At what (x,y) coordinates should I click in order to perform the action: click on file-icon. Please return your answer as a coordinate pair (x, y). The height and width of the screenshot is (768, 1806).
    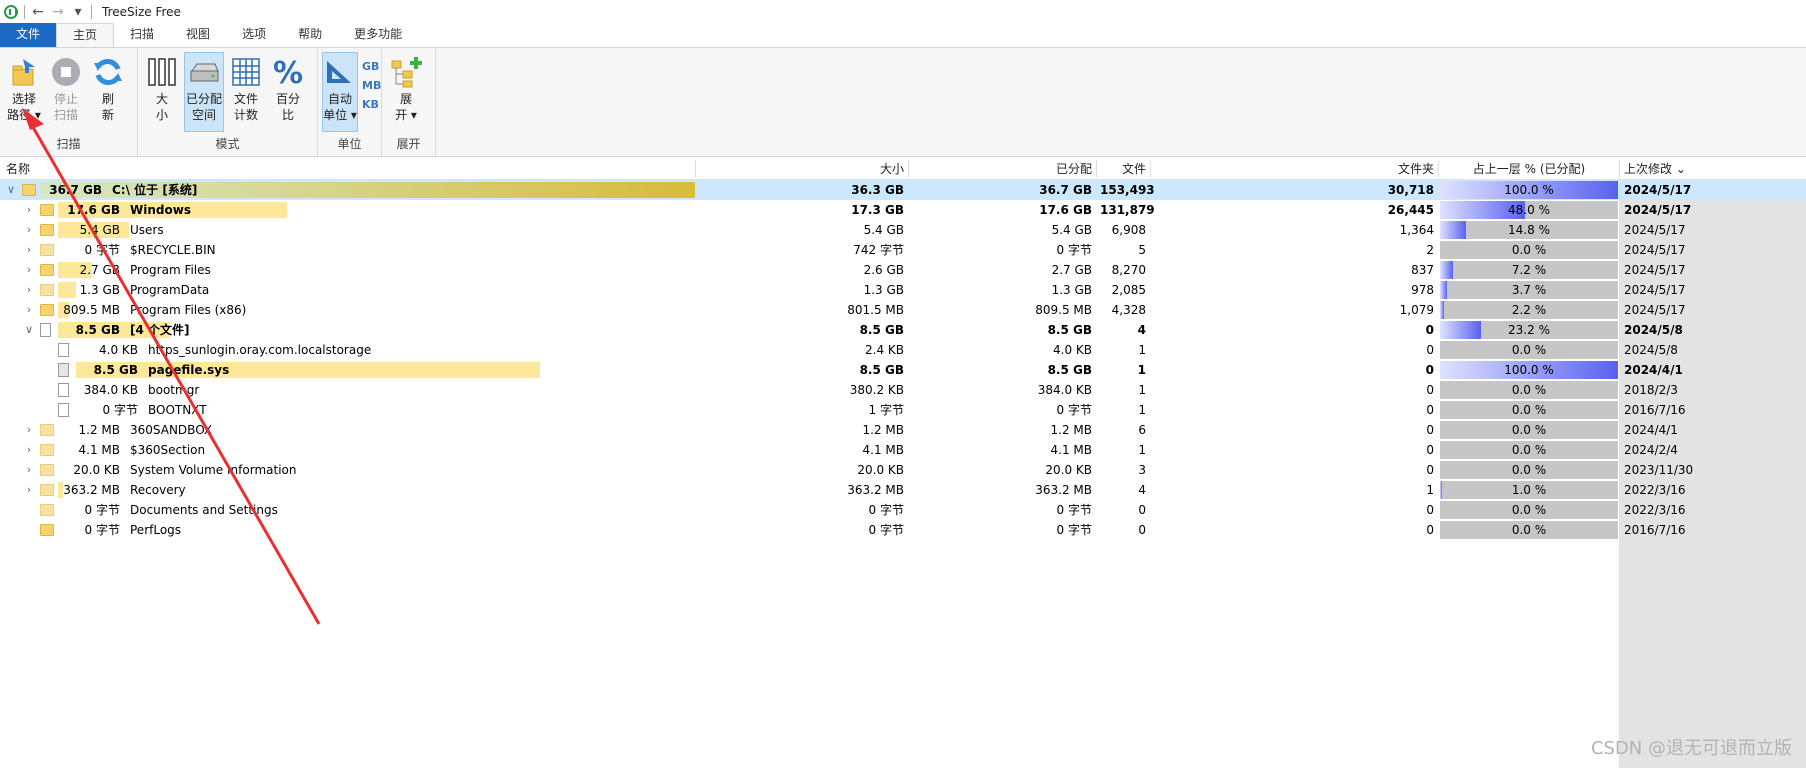
    Looking at the image, I should click on (45, 330).